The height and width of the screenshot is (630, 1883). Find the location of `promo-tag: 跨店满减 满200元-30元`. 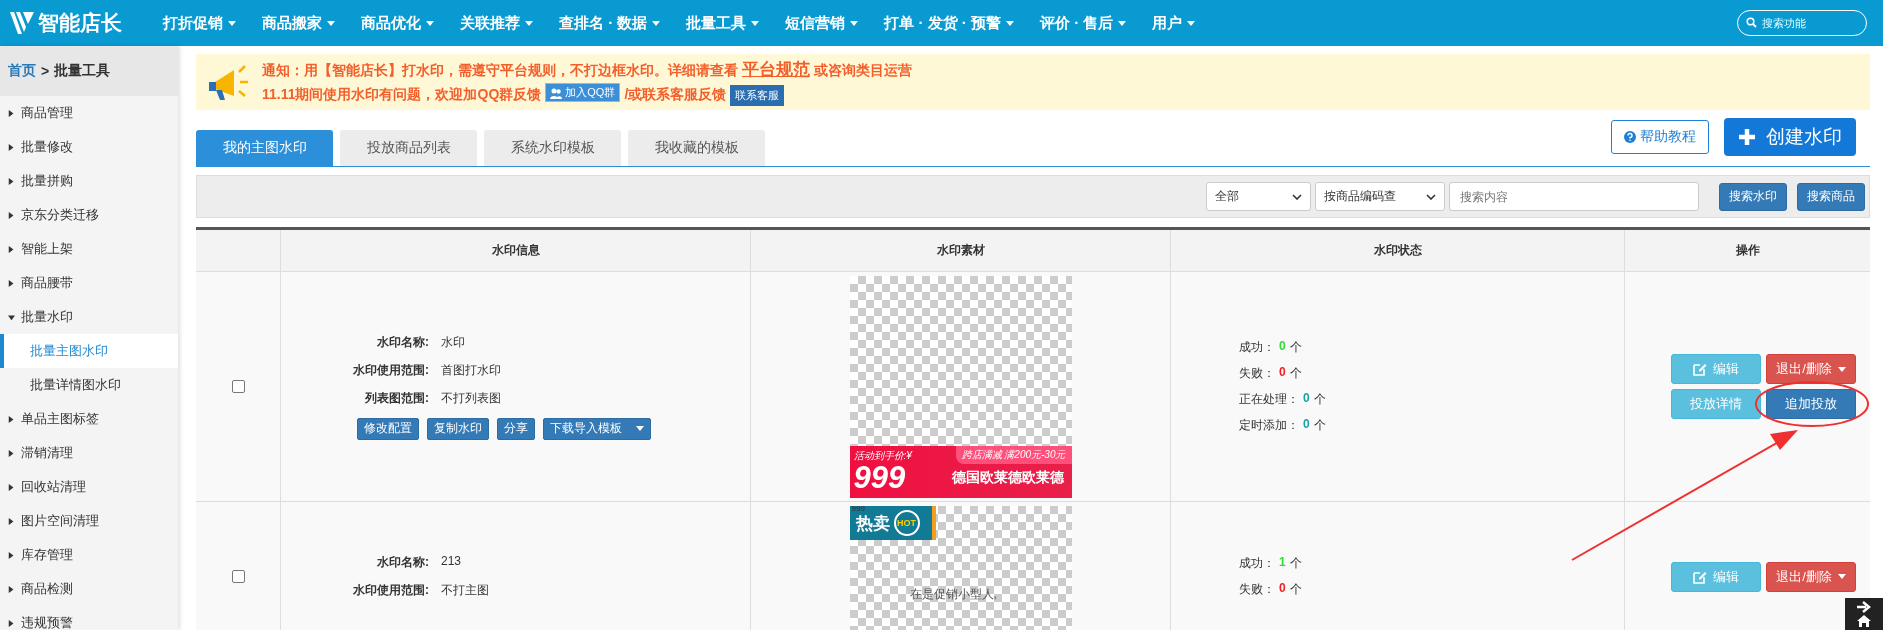

promo-tag: 跨店满减 满200元-30元 is located at coordinates (1013, 455).